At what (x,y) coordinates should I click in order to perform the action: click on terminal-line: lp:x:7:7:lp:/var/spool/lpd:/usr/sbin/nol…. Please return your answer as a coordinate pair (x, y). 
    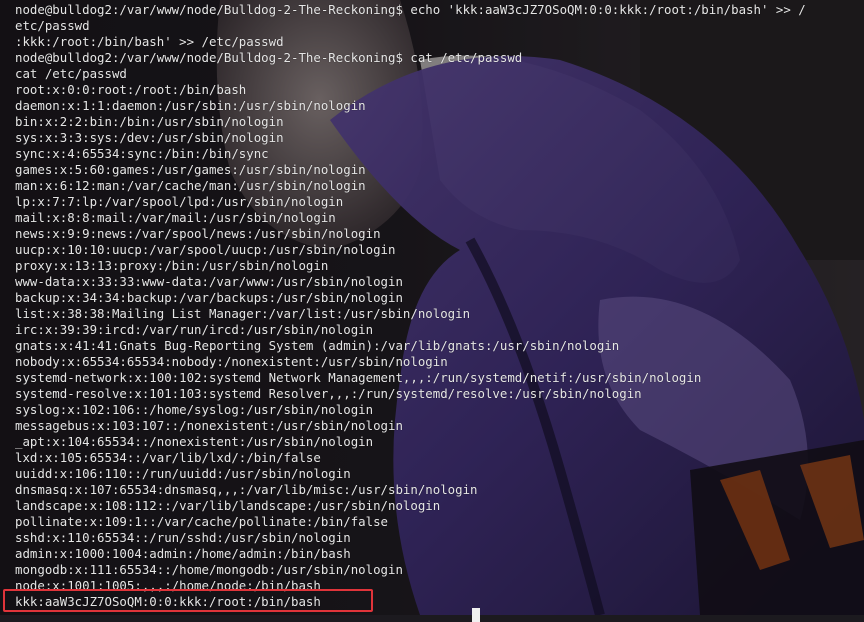
    Looking at the image, I should click on (179, 201).